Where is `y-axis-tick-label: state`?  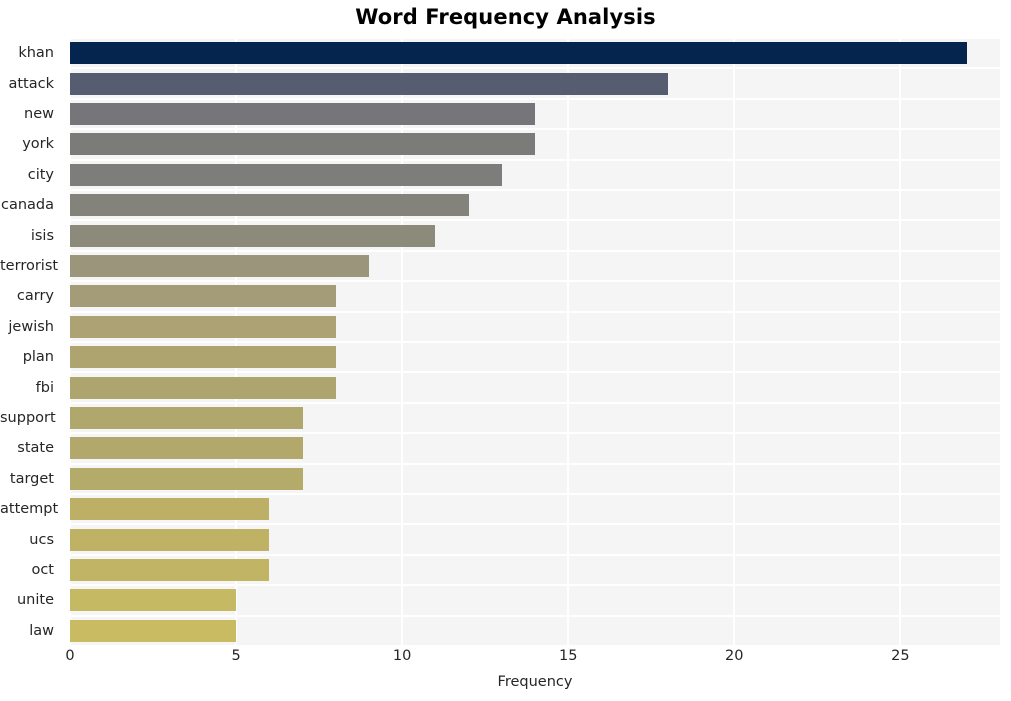 y-axis-tick-label: state is located at coordinates (35, 448).